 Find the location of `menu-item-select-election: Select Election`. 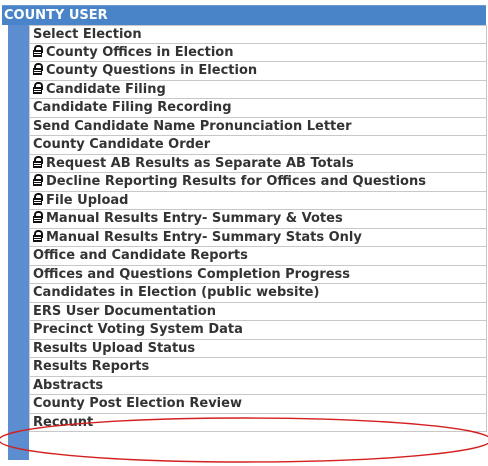

menu-item-select-election: Select Election is located at coordinates (258, 34).